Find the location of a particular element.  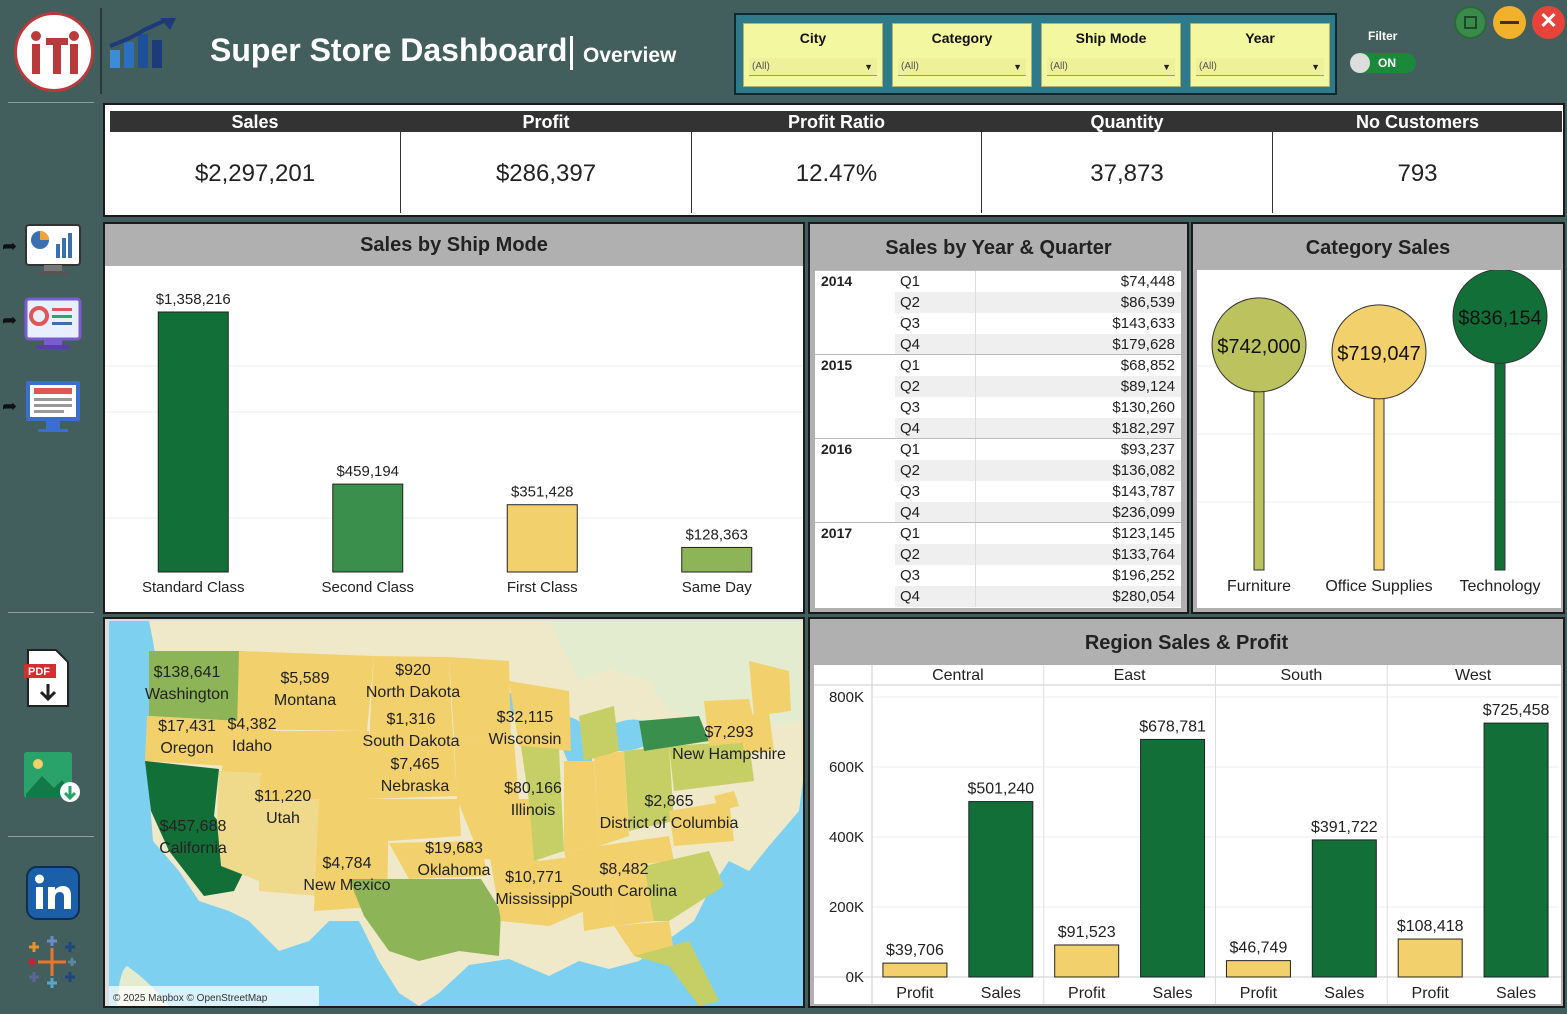

quarter-label: Q3 is located at coordinates (910, 407).